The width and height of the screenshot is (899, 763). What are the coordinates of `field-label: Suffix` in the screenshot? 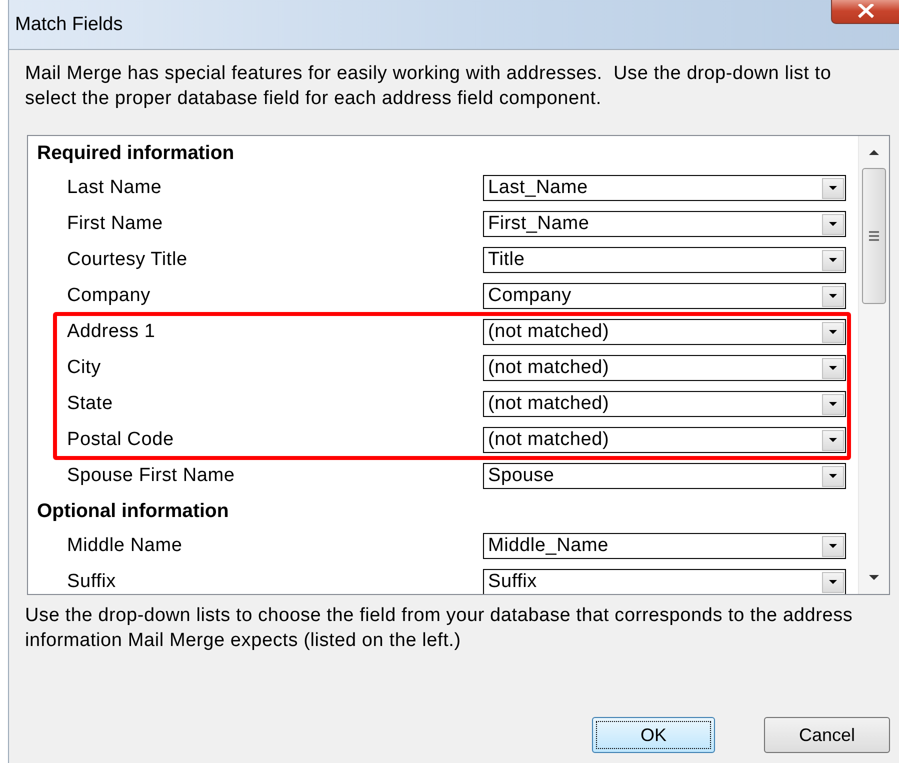 It's located at (92, 582).